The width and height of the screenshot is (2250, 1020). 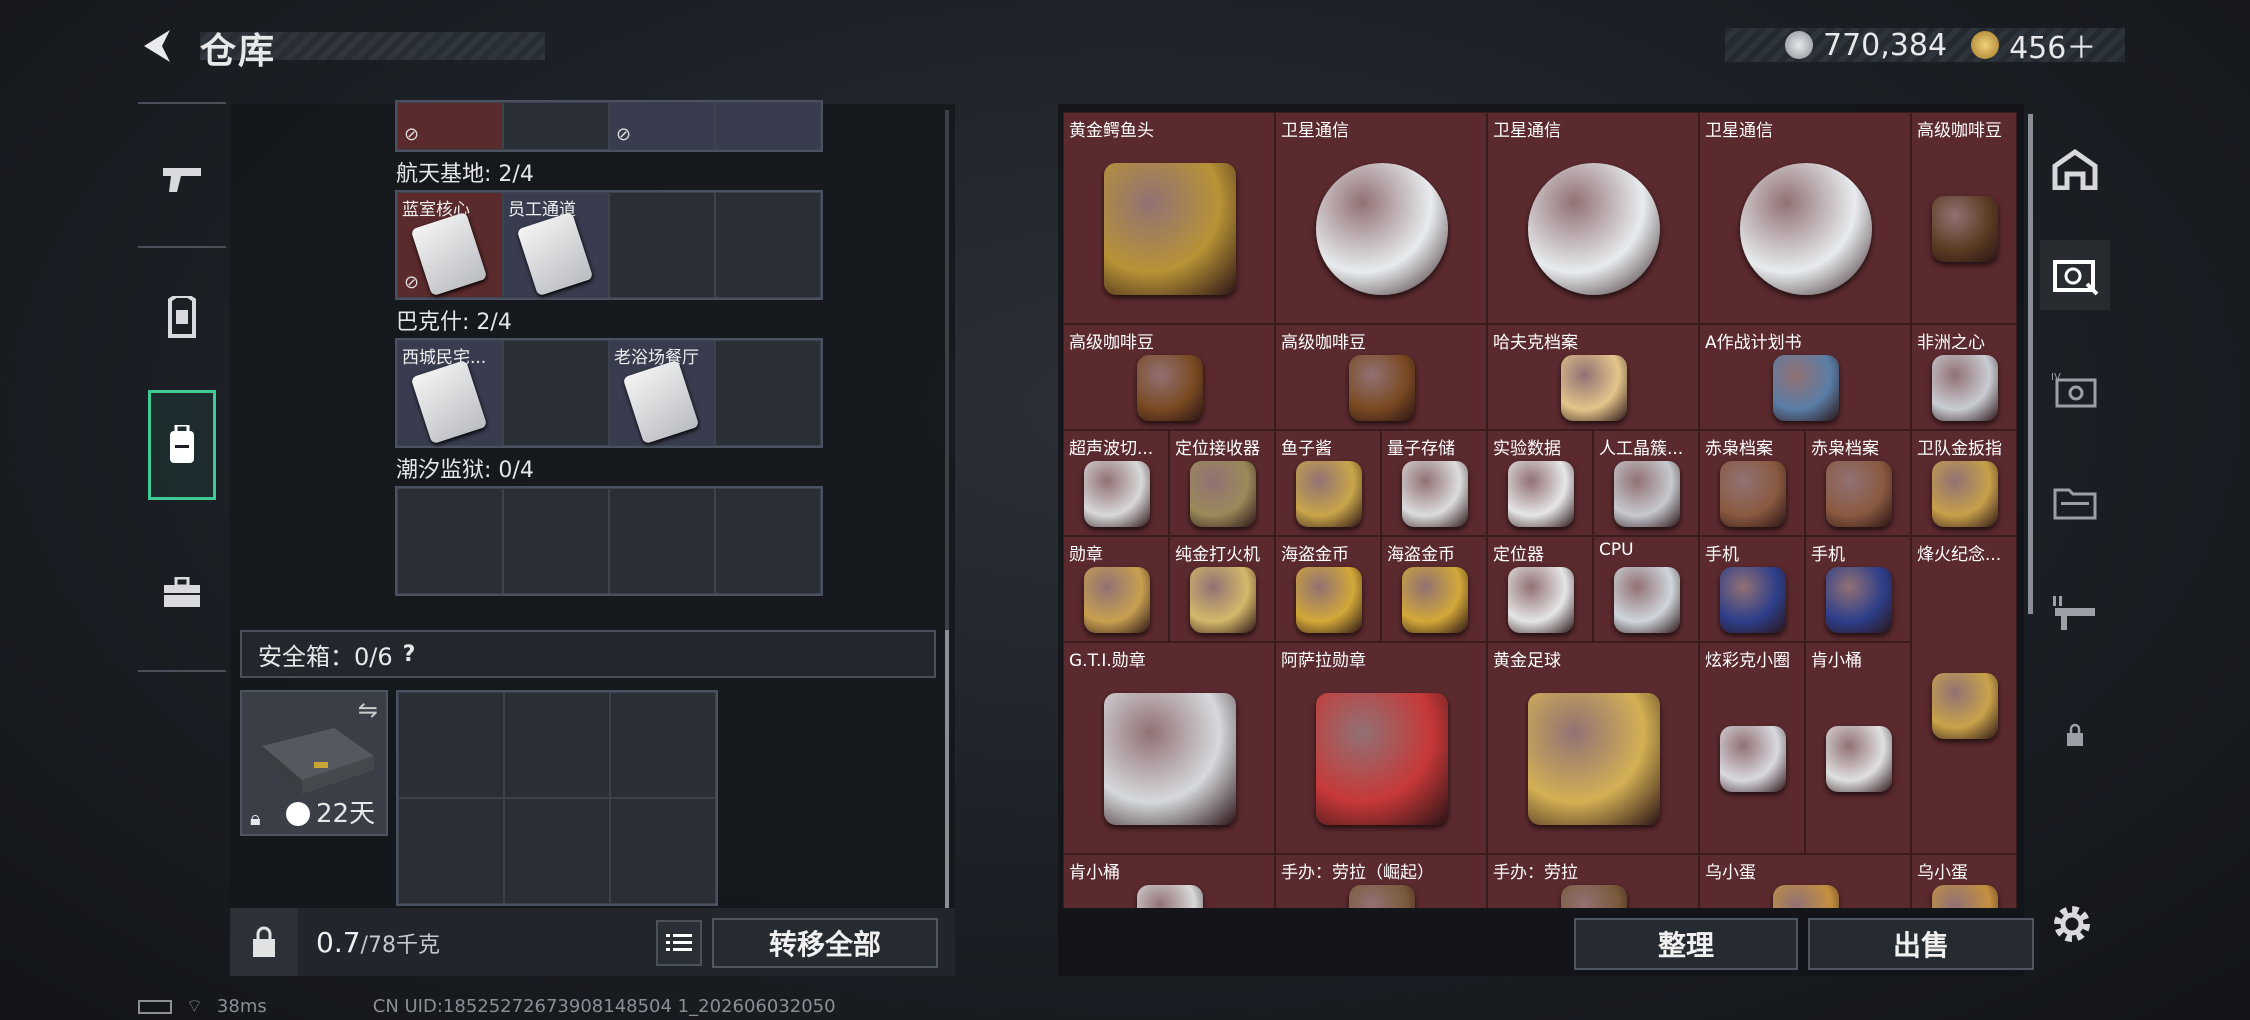 I want to click on item-label: 卫星通信, so click(x=1527, y=131).